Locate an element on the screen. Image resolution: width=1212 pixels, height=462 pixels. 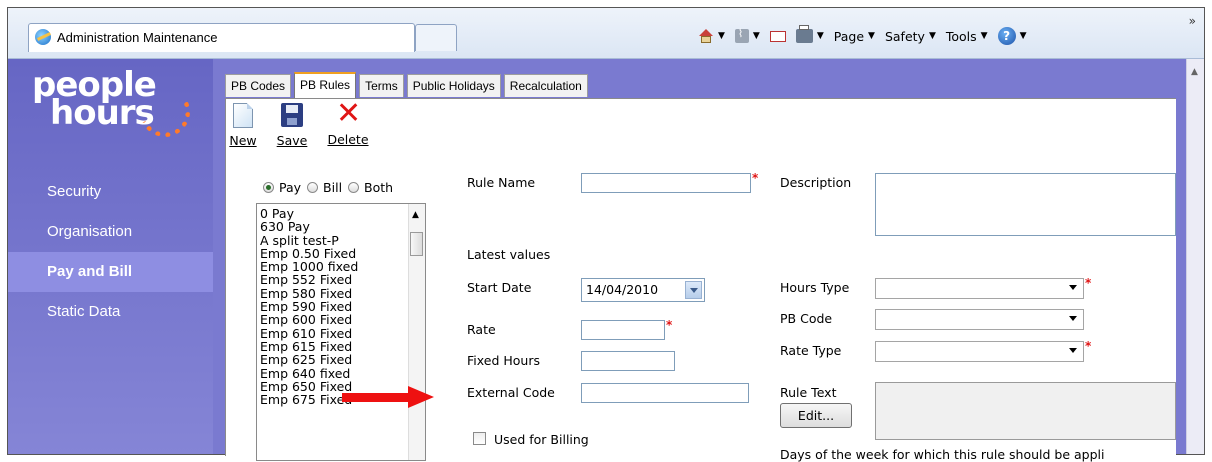
latest-values-label: Latest values is located at coordinates (509, 254).